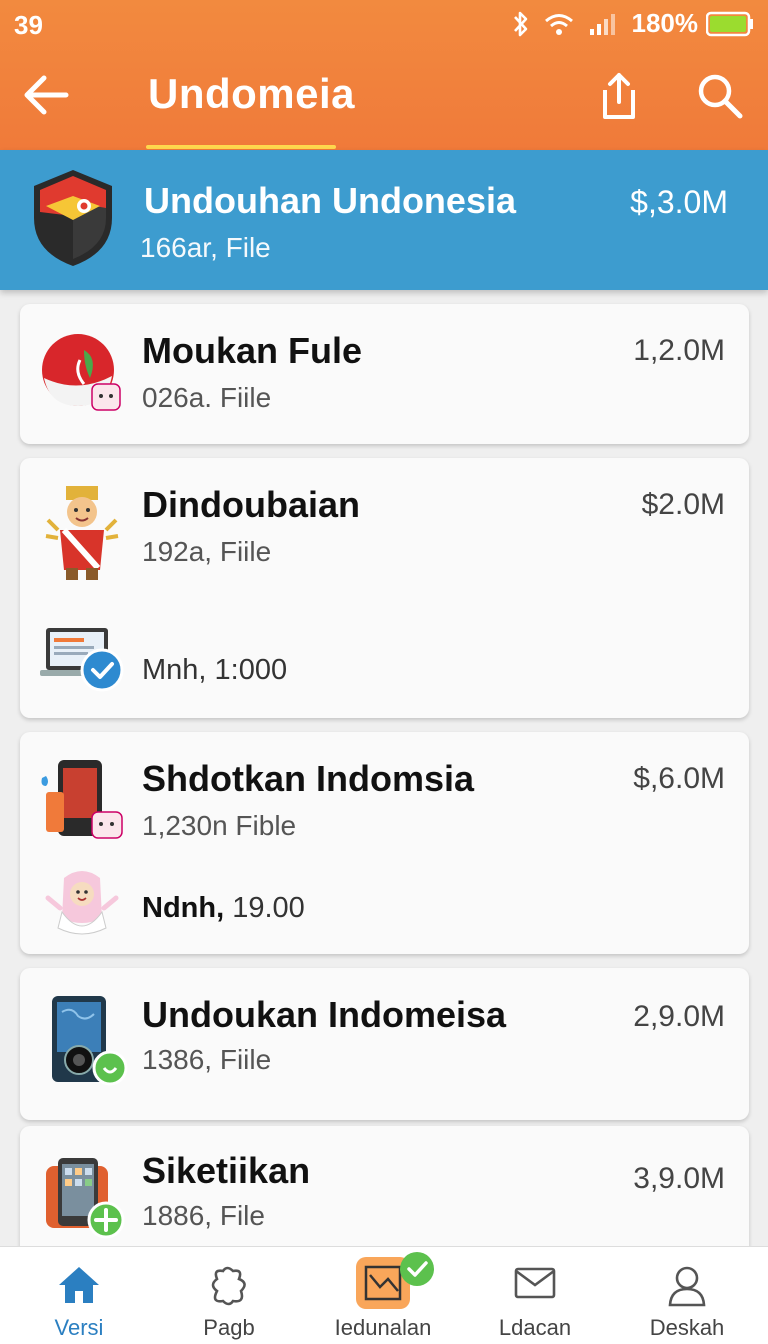 Image resolution: width=768 pixels, height=1344 pixels. Describe the element at coordinates (559, 24) in the screenshot. I see `wifi-icon` at that location.